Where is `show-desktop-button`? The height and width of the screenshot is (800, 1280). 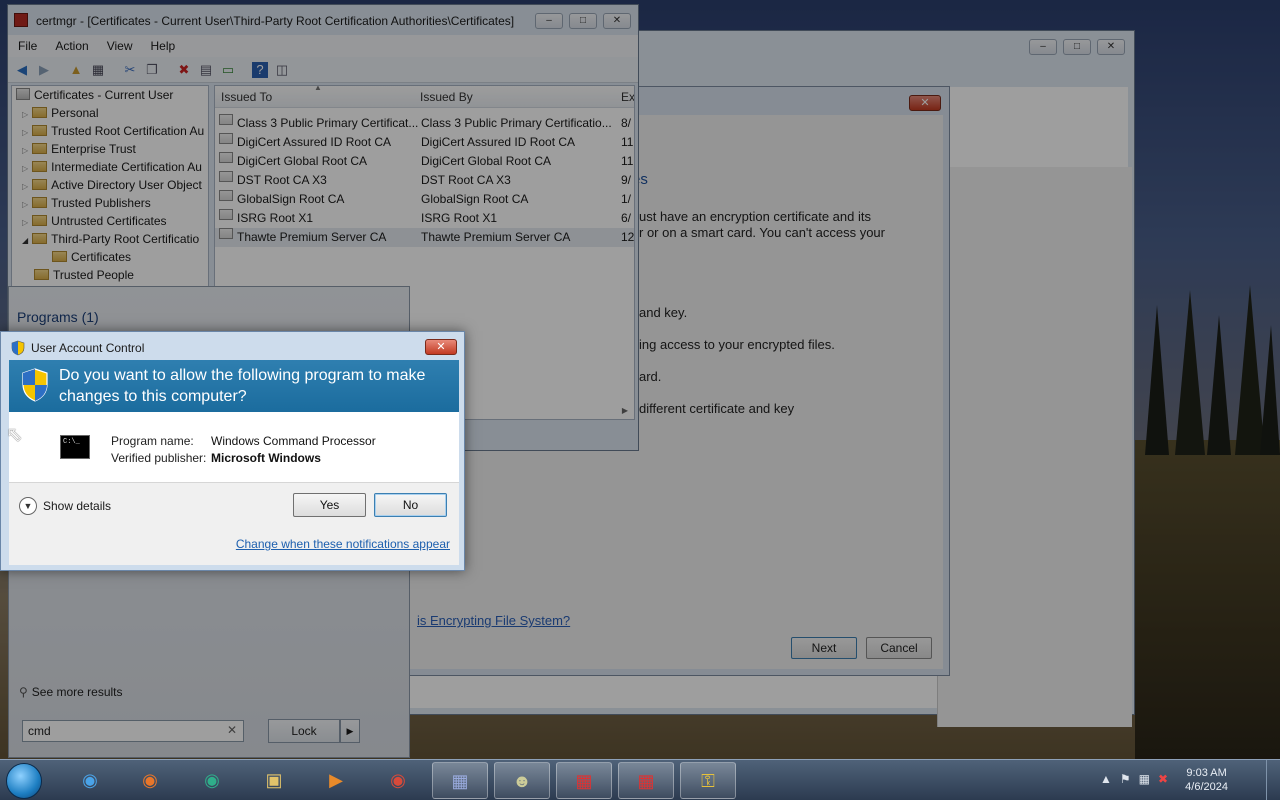
show-desktop-button is located at coordinates (1273, 780).